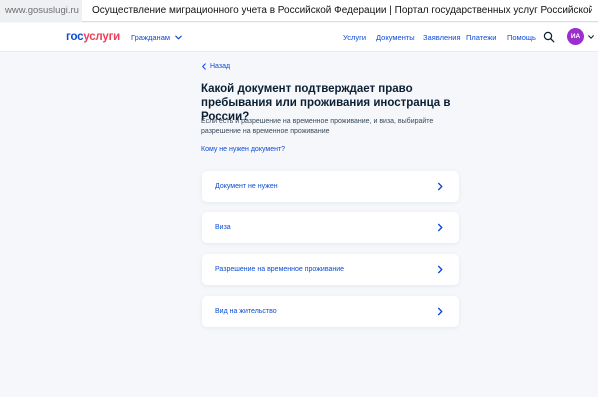  Describe the element at coordinates (354, 37) in the screenshot. I see `nav-services: Услуги` at that location.